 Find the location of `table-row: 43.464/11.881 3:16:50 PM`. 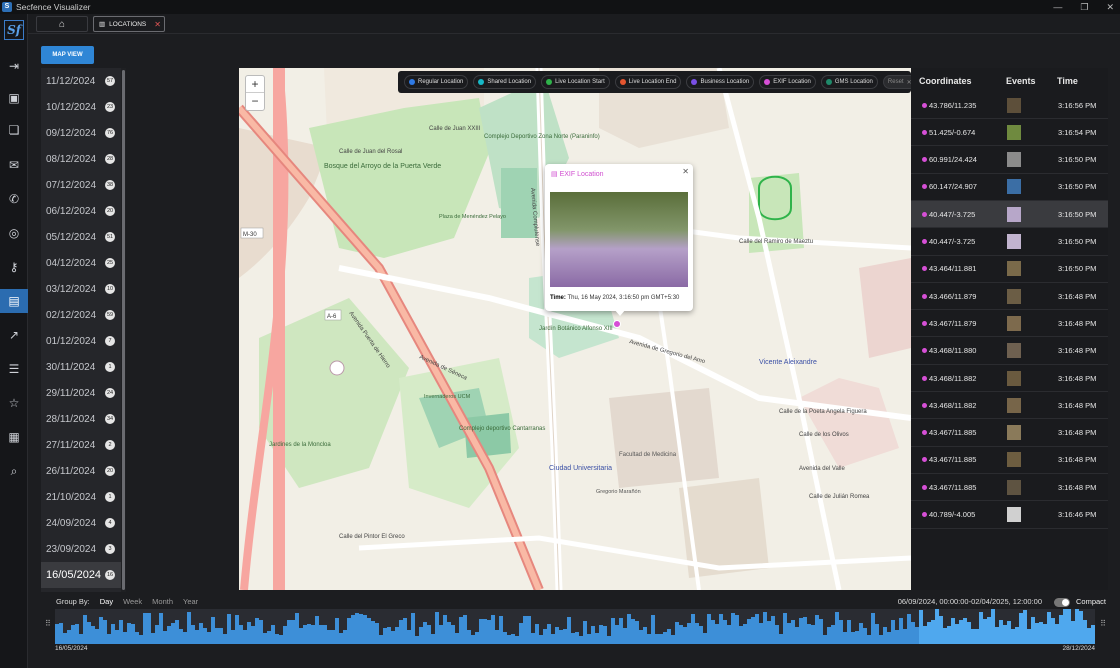

table-row: 43.464/11.881 3:16:50 PM is located at coordinates (1009, 269).